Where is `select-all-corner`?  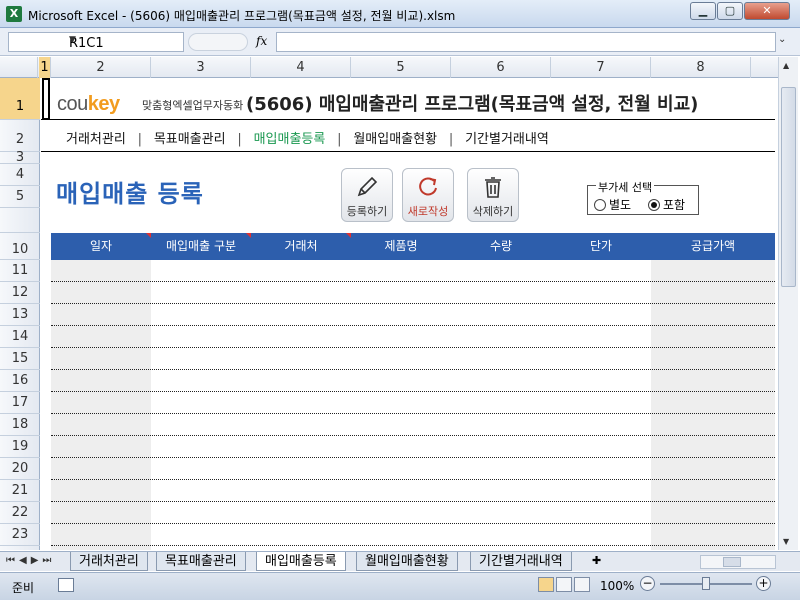
select-all-corner is located at coordinates (19, 67).